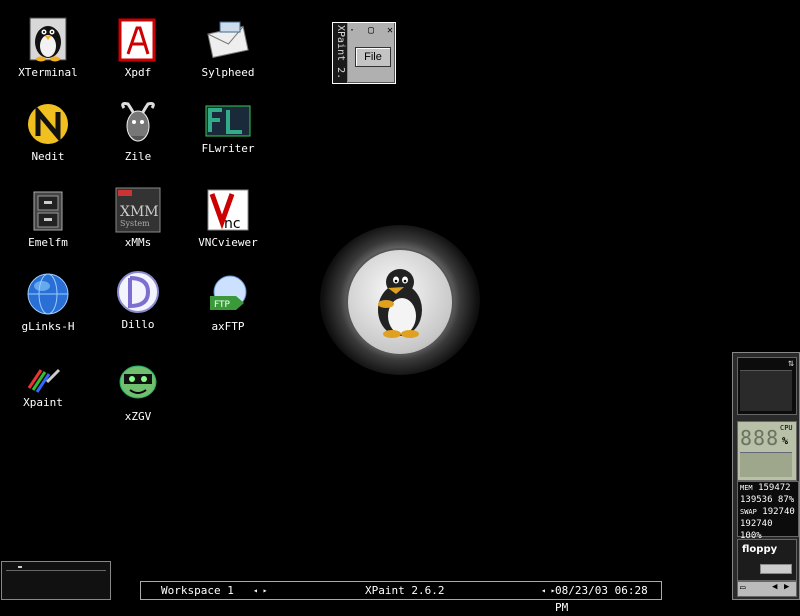 Image resolution: width=800 pixels, height=616 pixels. What do you see at coordinates (601, 599) in the screenshot?
I see `clock: 08/23/03 06:28 PM` at bounding box center [601, 599].